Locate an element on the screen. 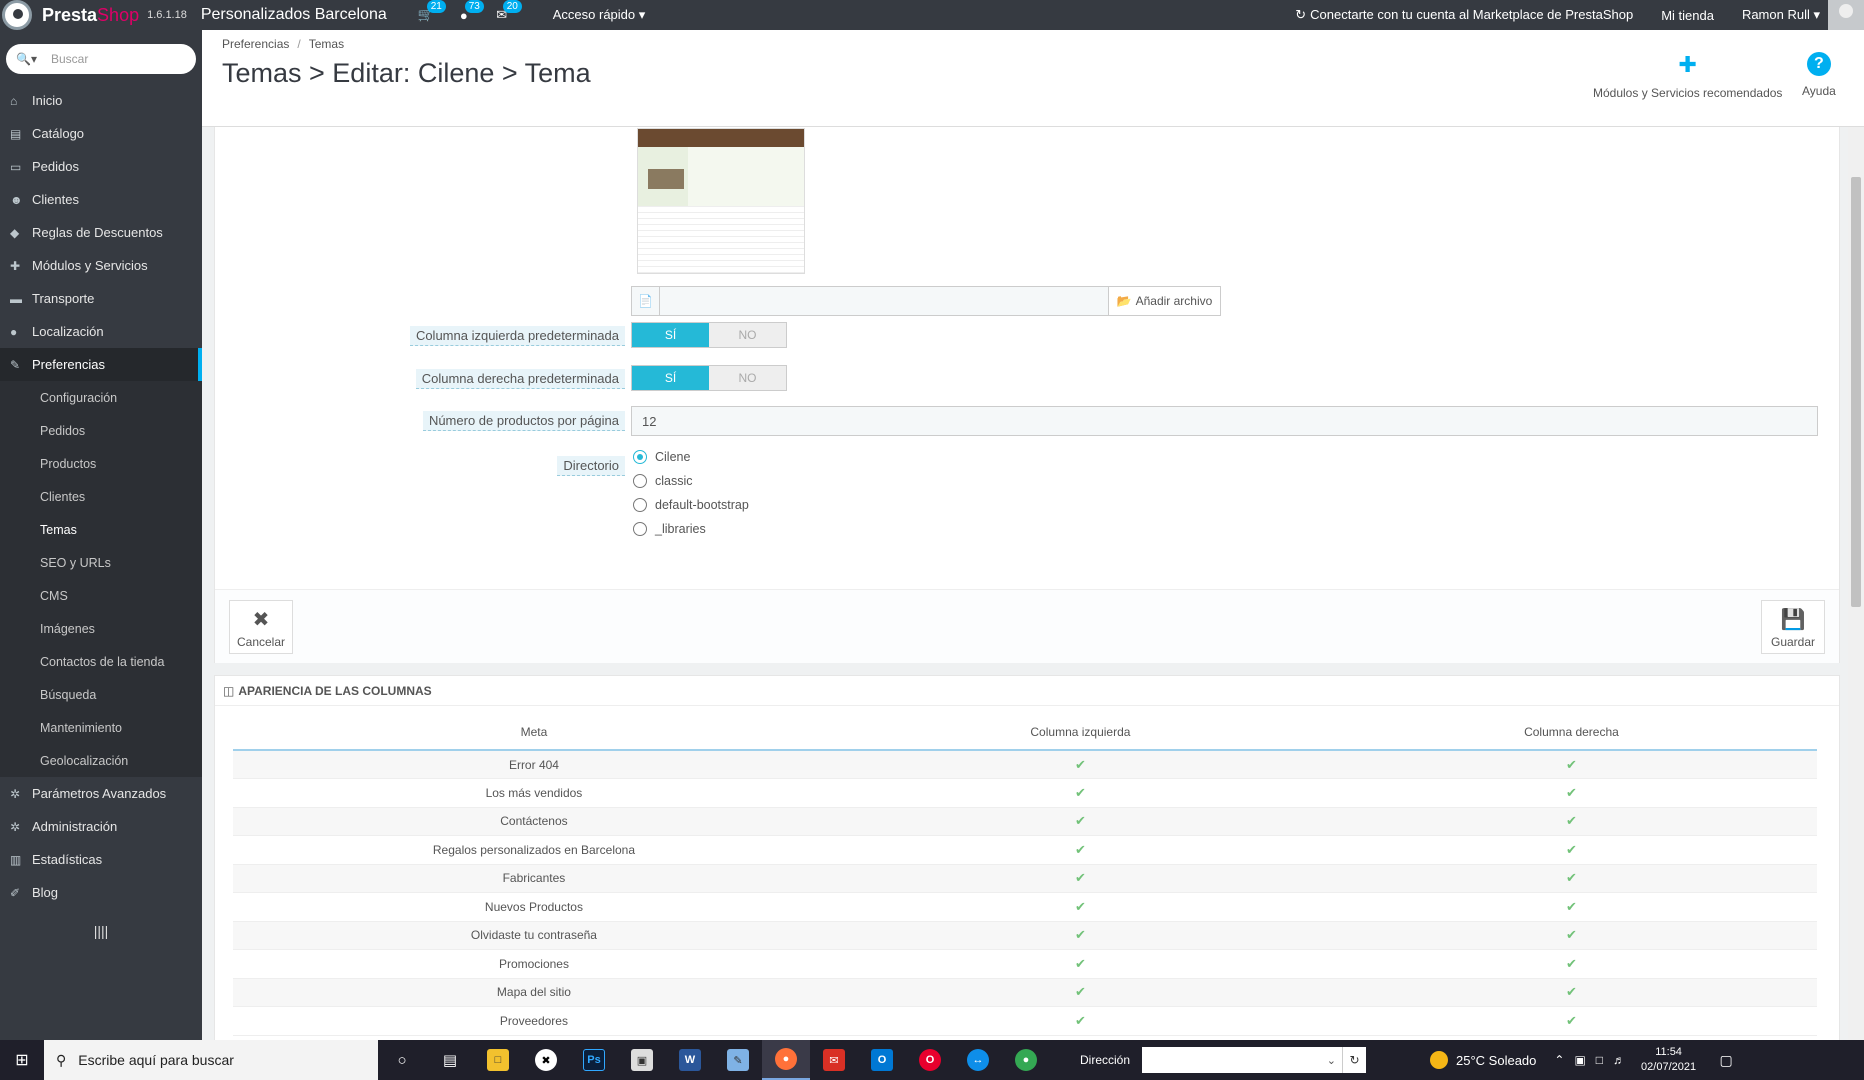 The image size is (1864, 1080). chrome-icon: ● is located at coordinates (1026, 1060).